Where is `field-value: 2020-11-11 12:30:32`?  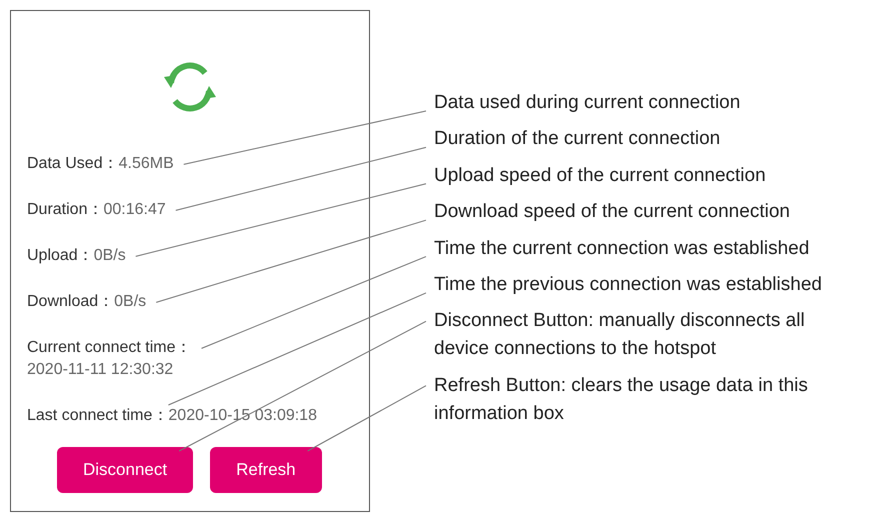 field-value: 2020-11-11 12:30:32 is located at coordinates (100, 369).